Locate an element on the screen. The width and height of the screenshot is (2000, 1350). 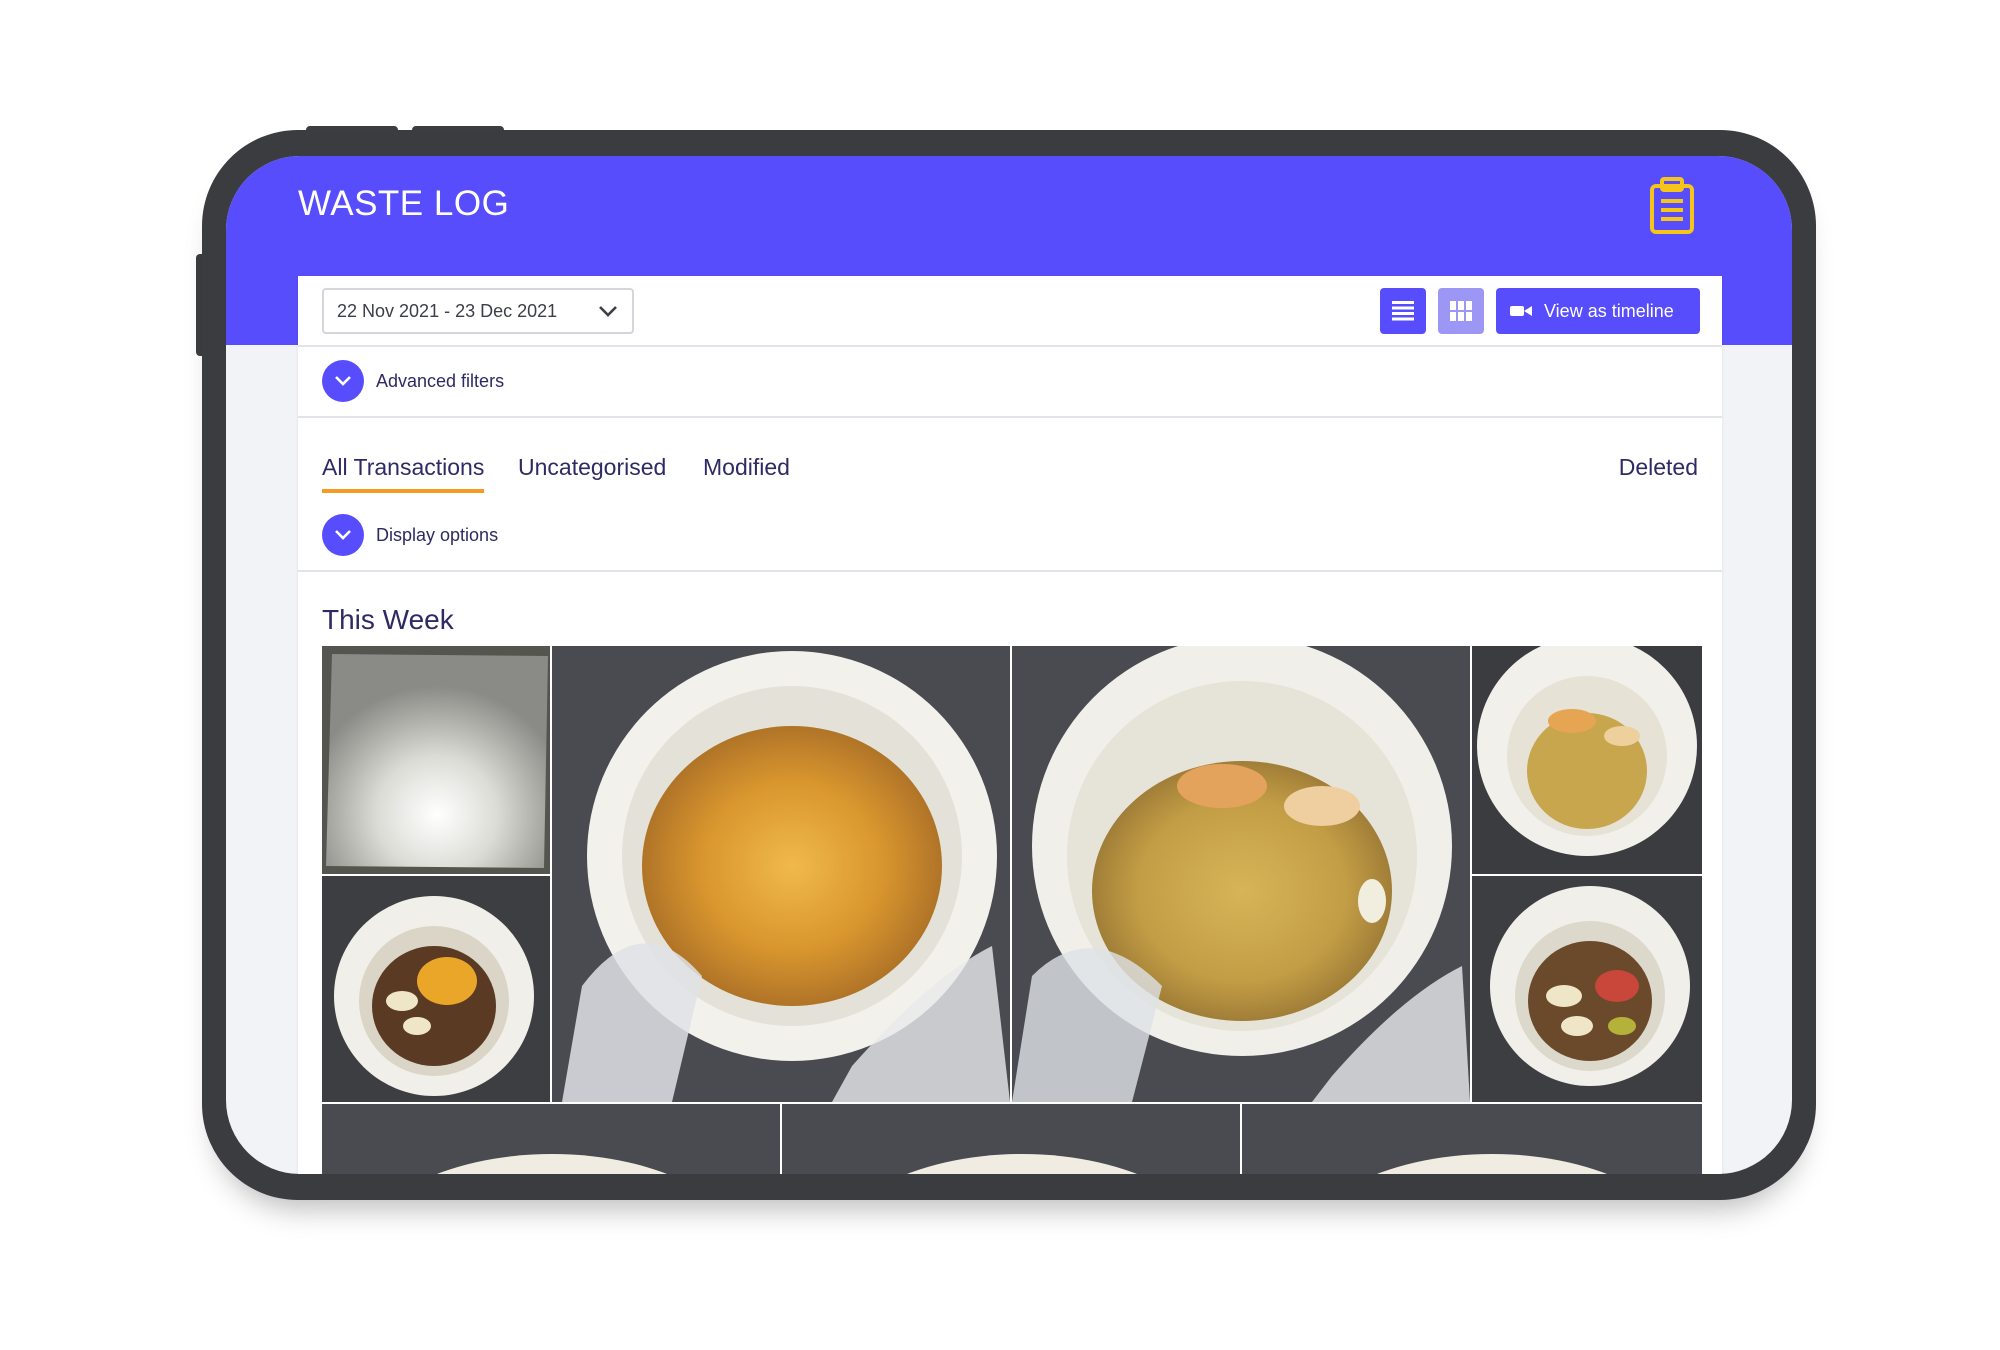
date-range-select: 22 Nov 2021 - 23 Dec 2021 is located at coordinates (478, 311).